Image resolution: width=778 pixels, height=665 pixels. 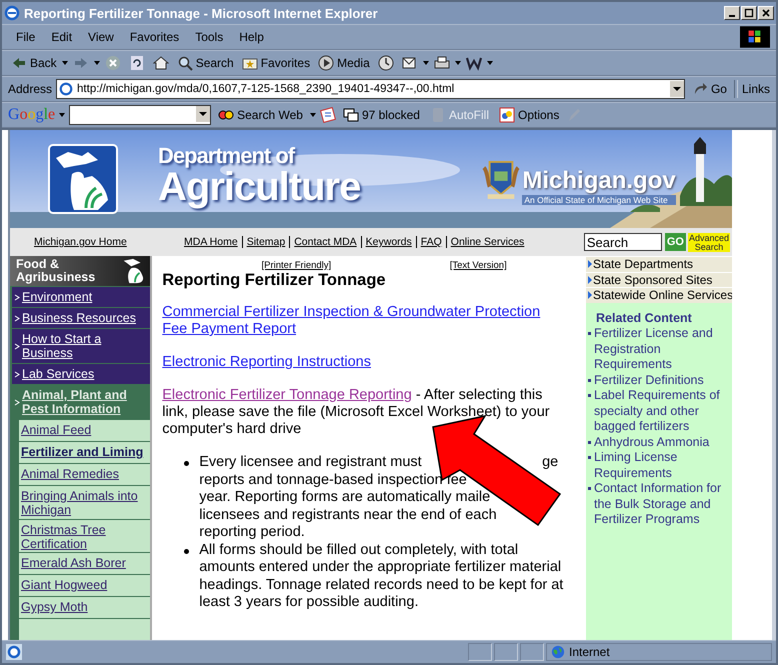 What do you see at coordinates (623, 242) in the screenshot?
I see `search-field: Search` at bounding box center [623, 242].